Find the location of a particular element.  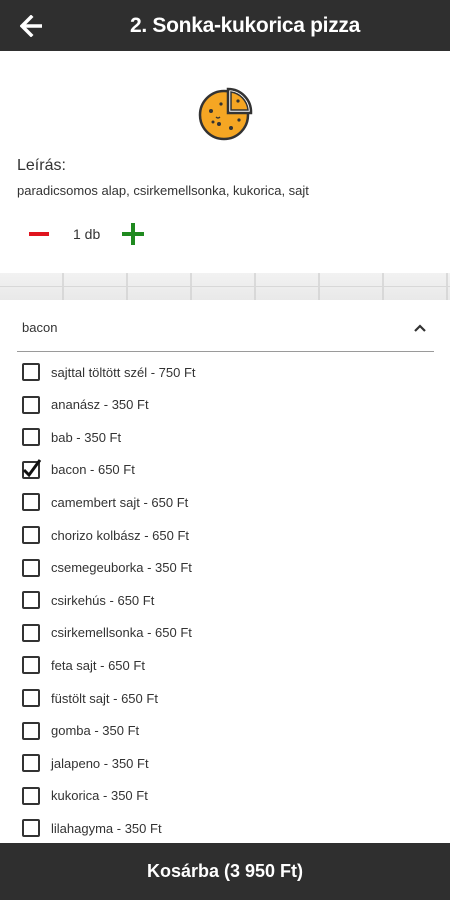

extra-option-item: gomba - 350 Ft is located at coordinates (80, 731).